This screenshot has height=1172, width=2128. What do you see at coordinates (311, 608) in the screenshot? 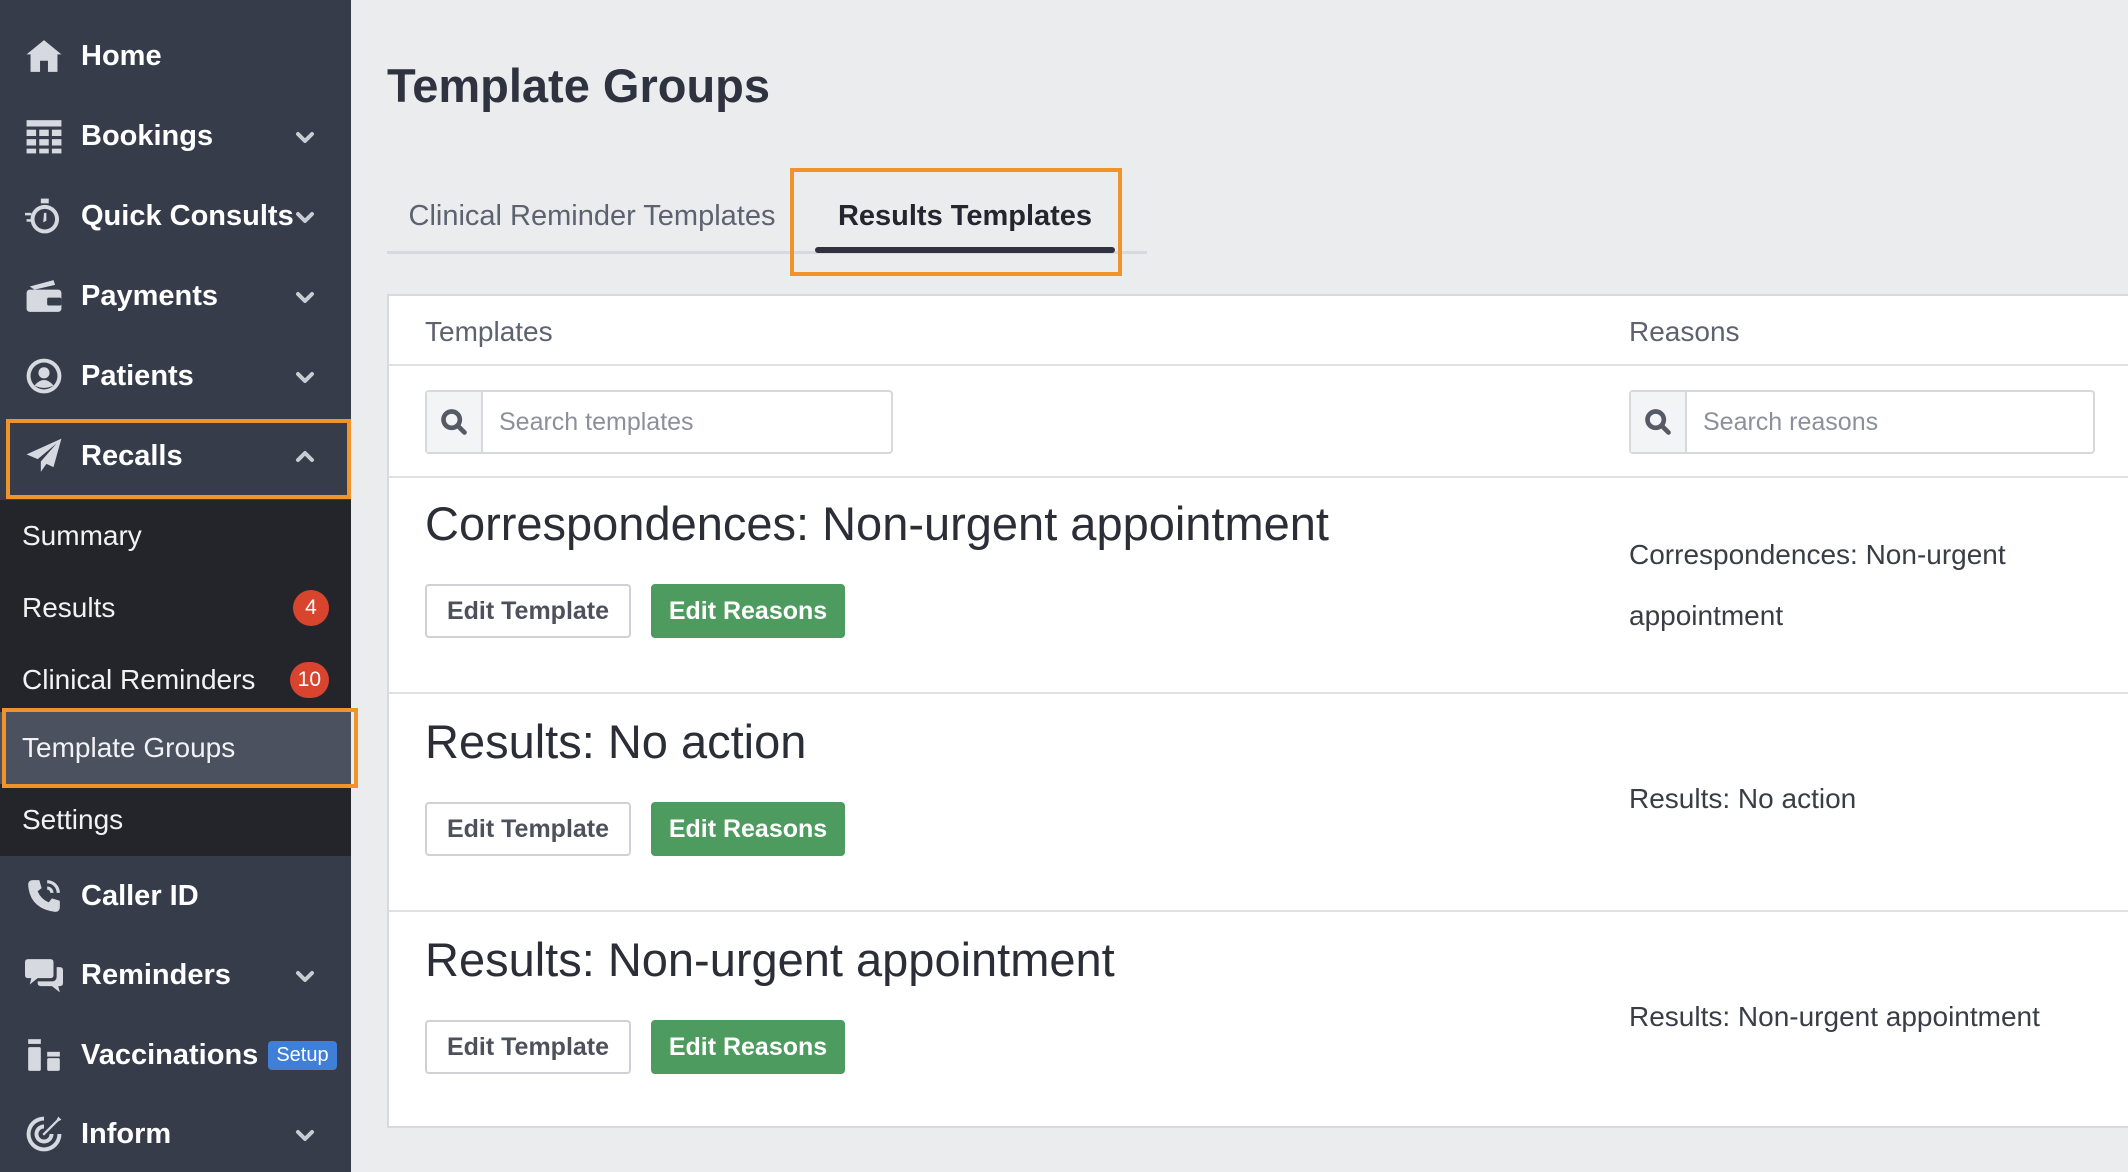
I see `count-badge: 4` at bounding box center [311, 608].